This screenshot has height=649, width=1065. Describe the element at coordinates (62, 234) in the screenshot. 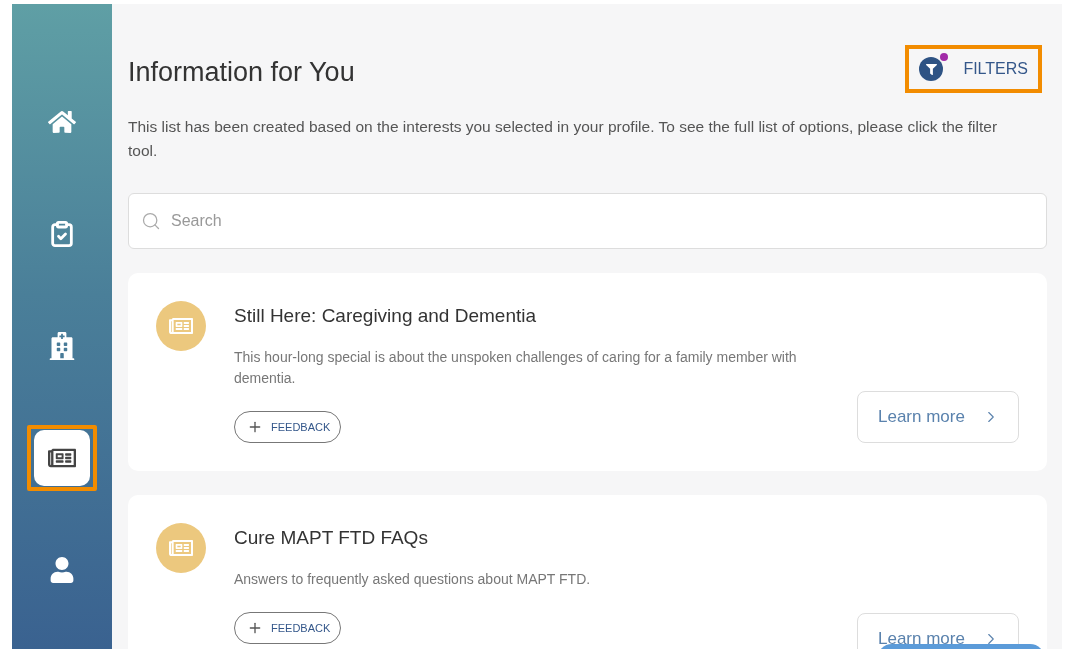

I see `clipboard-check-icon` at that location.